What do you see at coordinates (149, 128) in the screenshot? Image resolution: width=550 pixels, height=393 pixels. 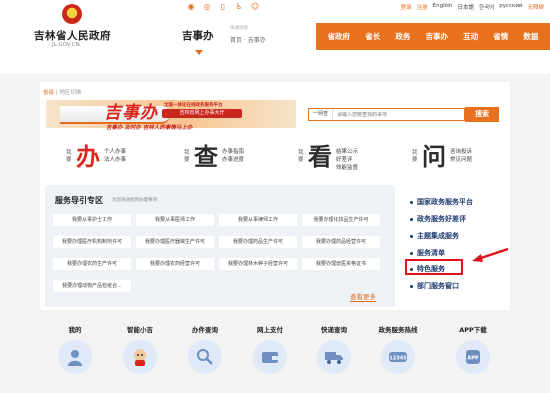 I see `banner-slogan: 吉事办 及时办 吉林人的事情马上办` at bounding box center [149, 128].